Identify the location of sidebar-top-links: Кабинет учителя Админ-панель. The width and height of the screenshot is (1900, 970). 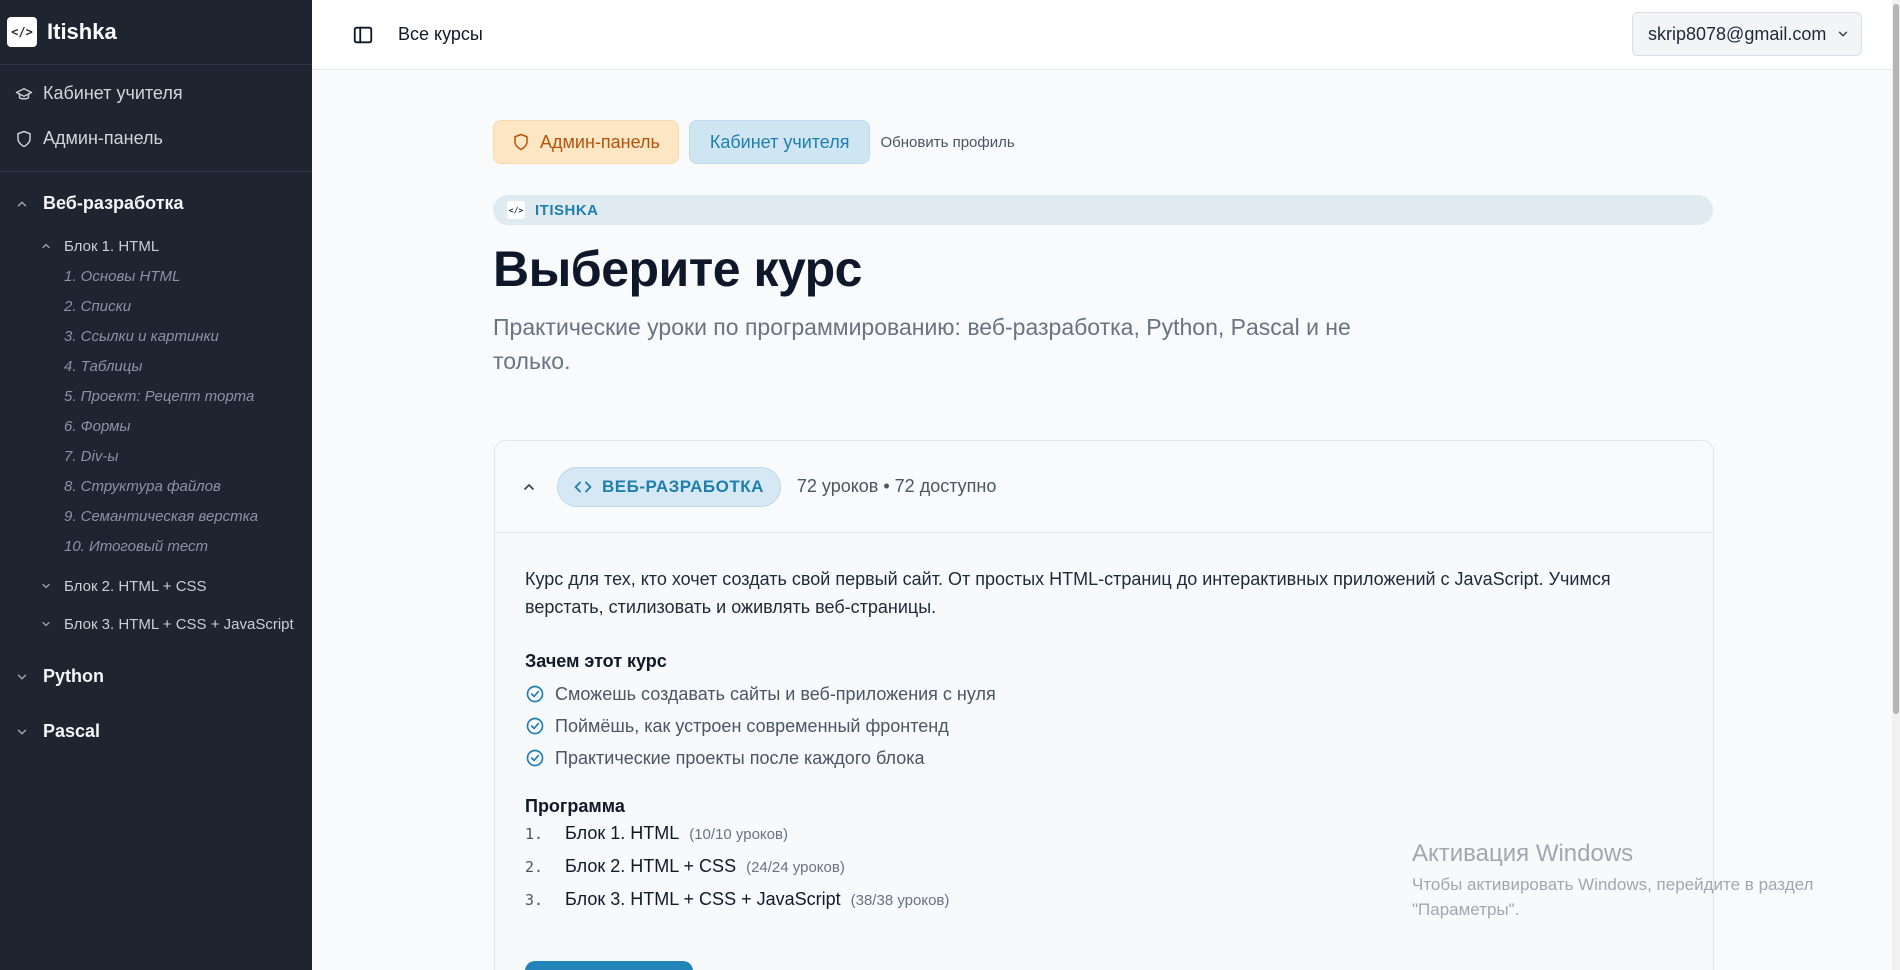
(156, 118).